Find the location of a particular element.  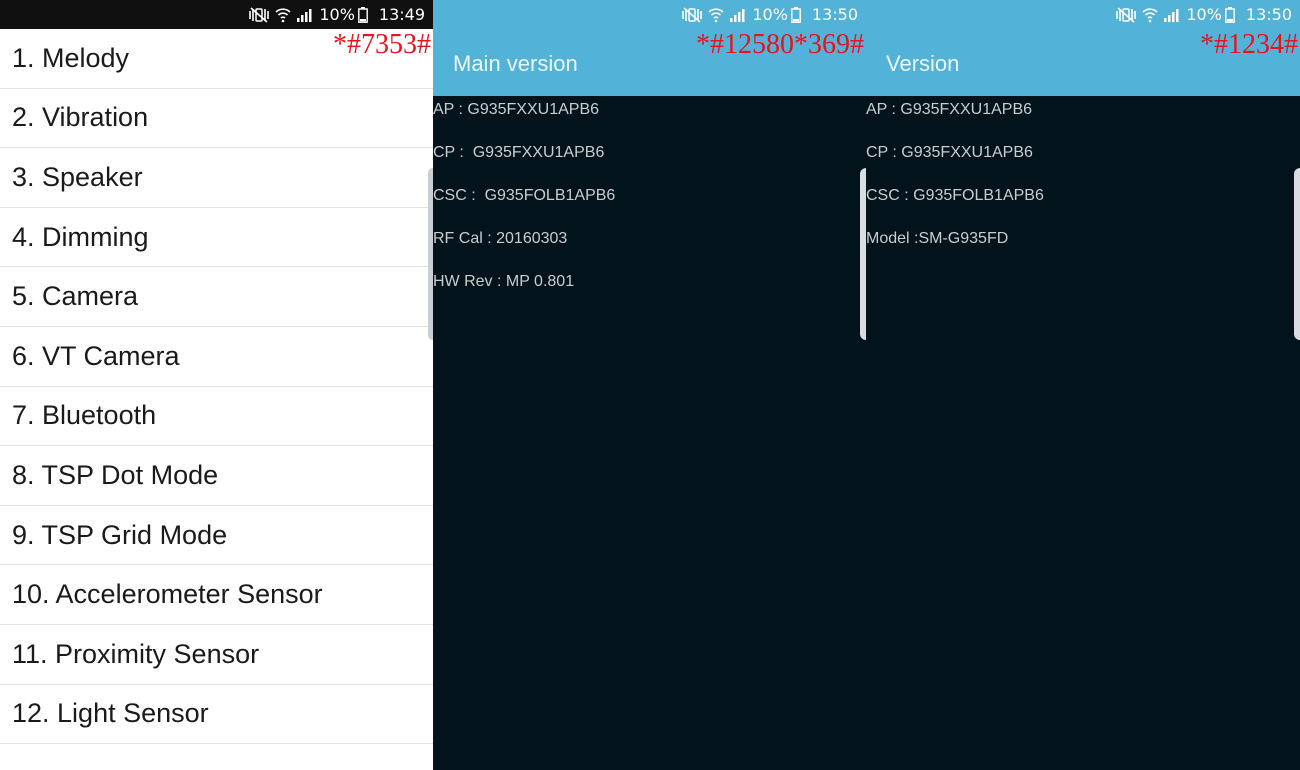

info-hw-rev: HW Rev : MP 0.801 is located at coordinates (504, 281).